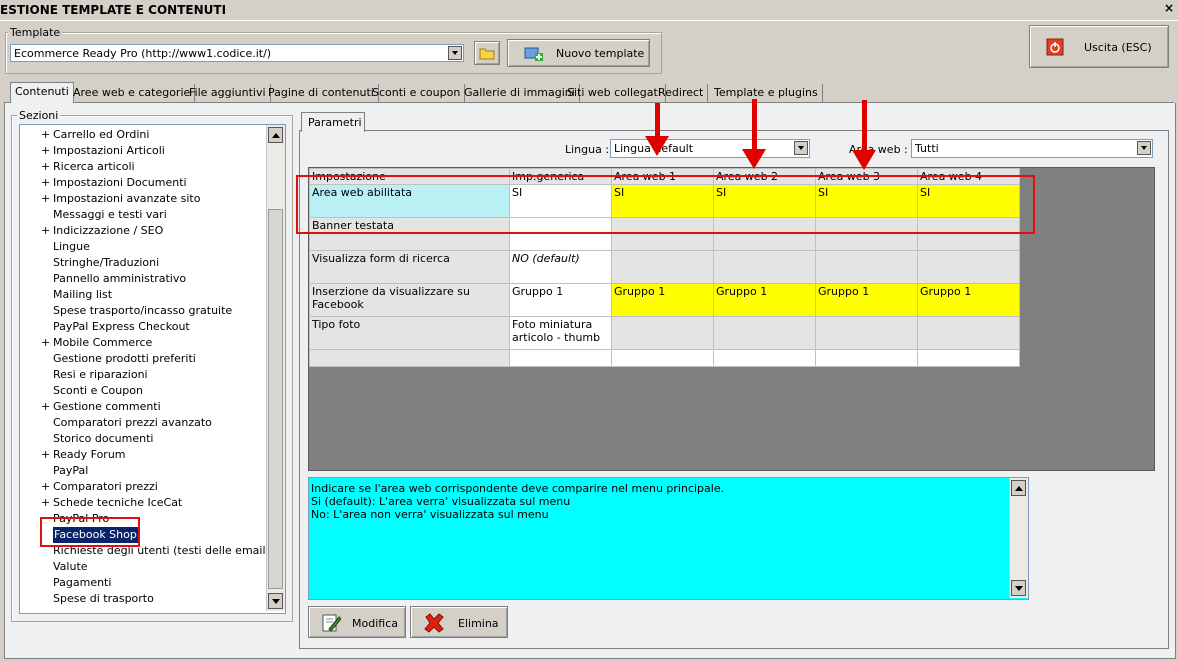 Image resolution: width=1178 pixels, height=662 pixels. What do you see at coordinates (143, 183) in the screenshot?
I see `tree-item: + Impostazioni Documenti` at bounding box center [143, 183].